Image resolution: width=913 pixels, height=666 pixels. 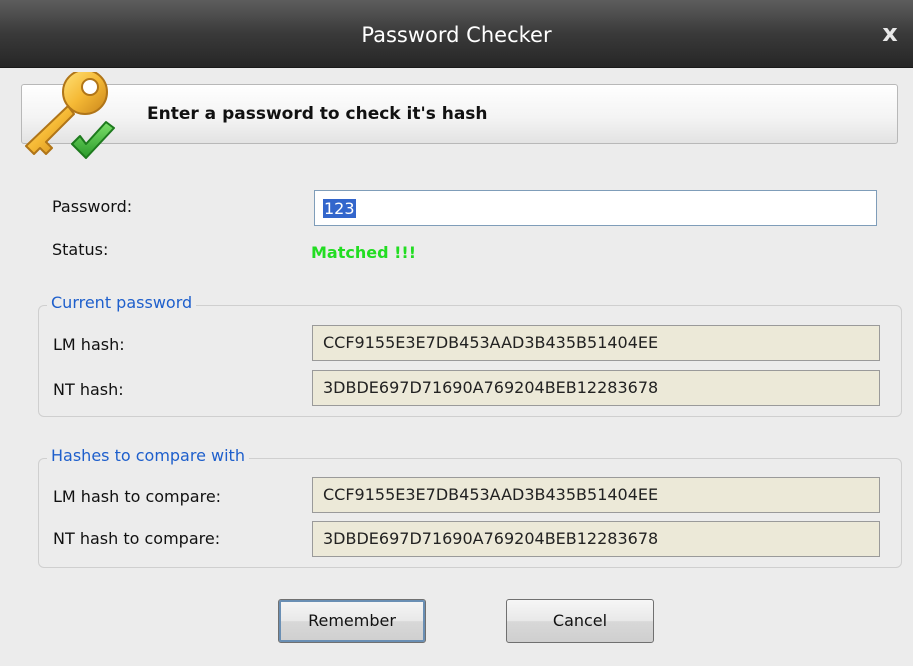 What do you see at coordinates (596, 388) in the screenshot?
I see `nt-hash-field: 3DBDE697D71690A769204BEB12283678` at bounding box center [596, 388].